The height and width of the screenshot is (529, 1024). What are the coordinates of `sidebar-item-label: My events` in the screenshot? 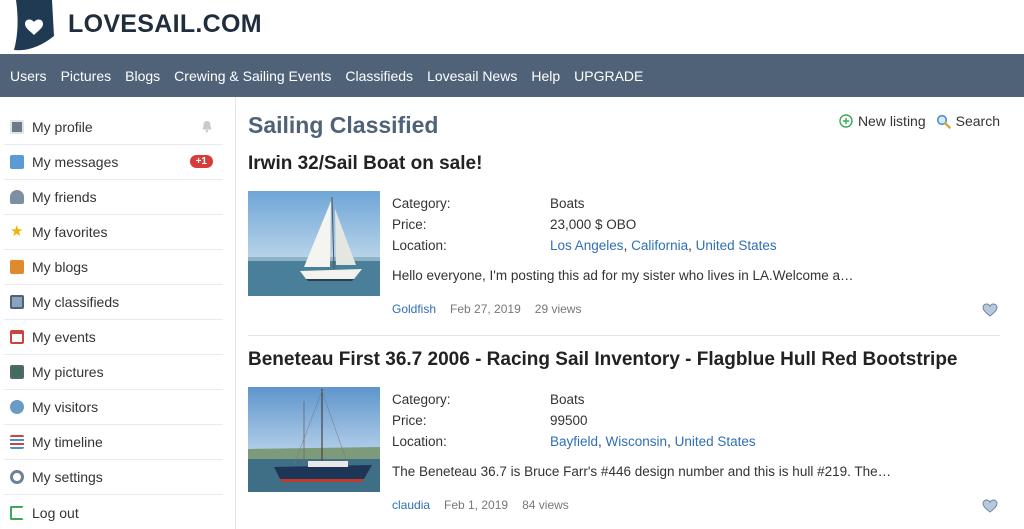 It's located at (64, 337).